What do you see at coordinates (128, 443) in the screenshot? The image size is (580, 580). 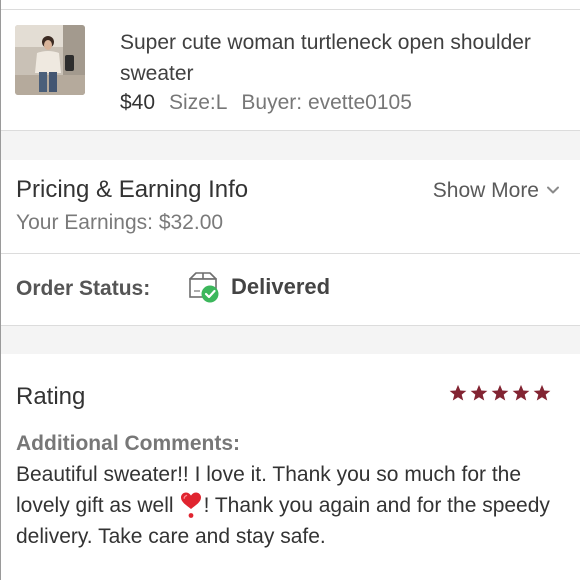 I see `additional-comments-label: Additional Comments:` at bounding box center [128, 443].